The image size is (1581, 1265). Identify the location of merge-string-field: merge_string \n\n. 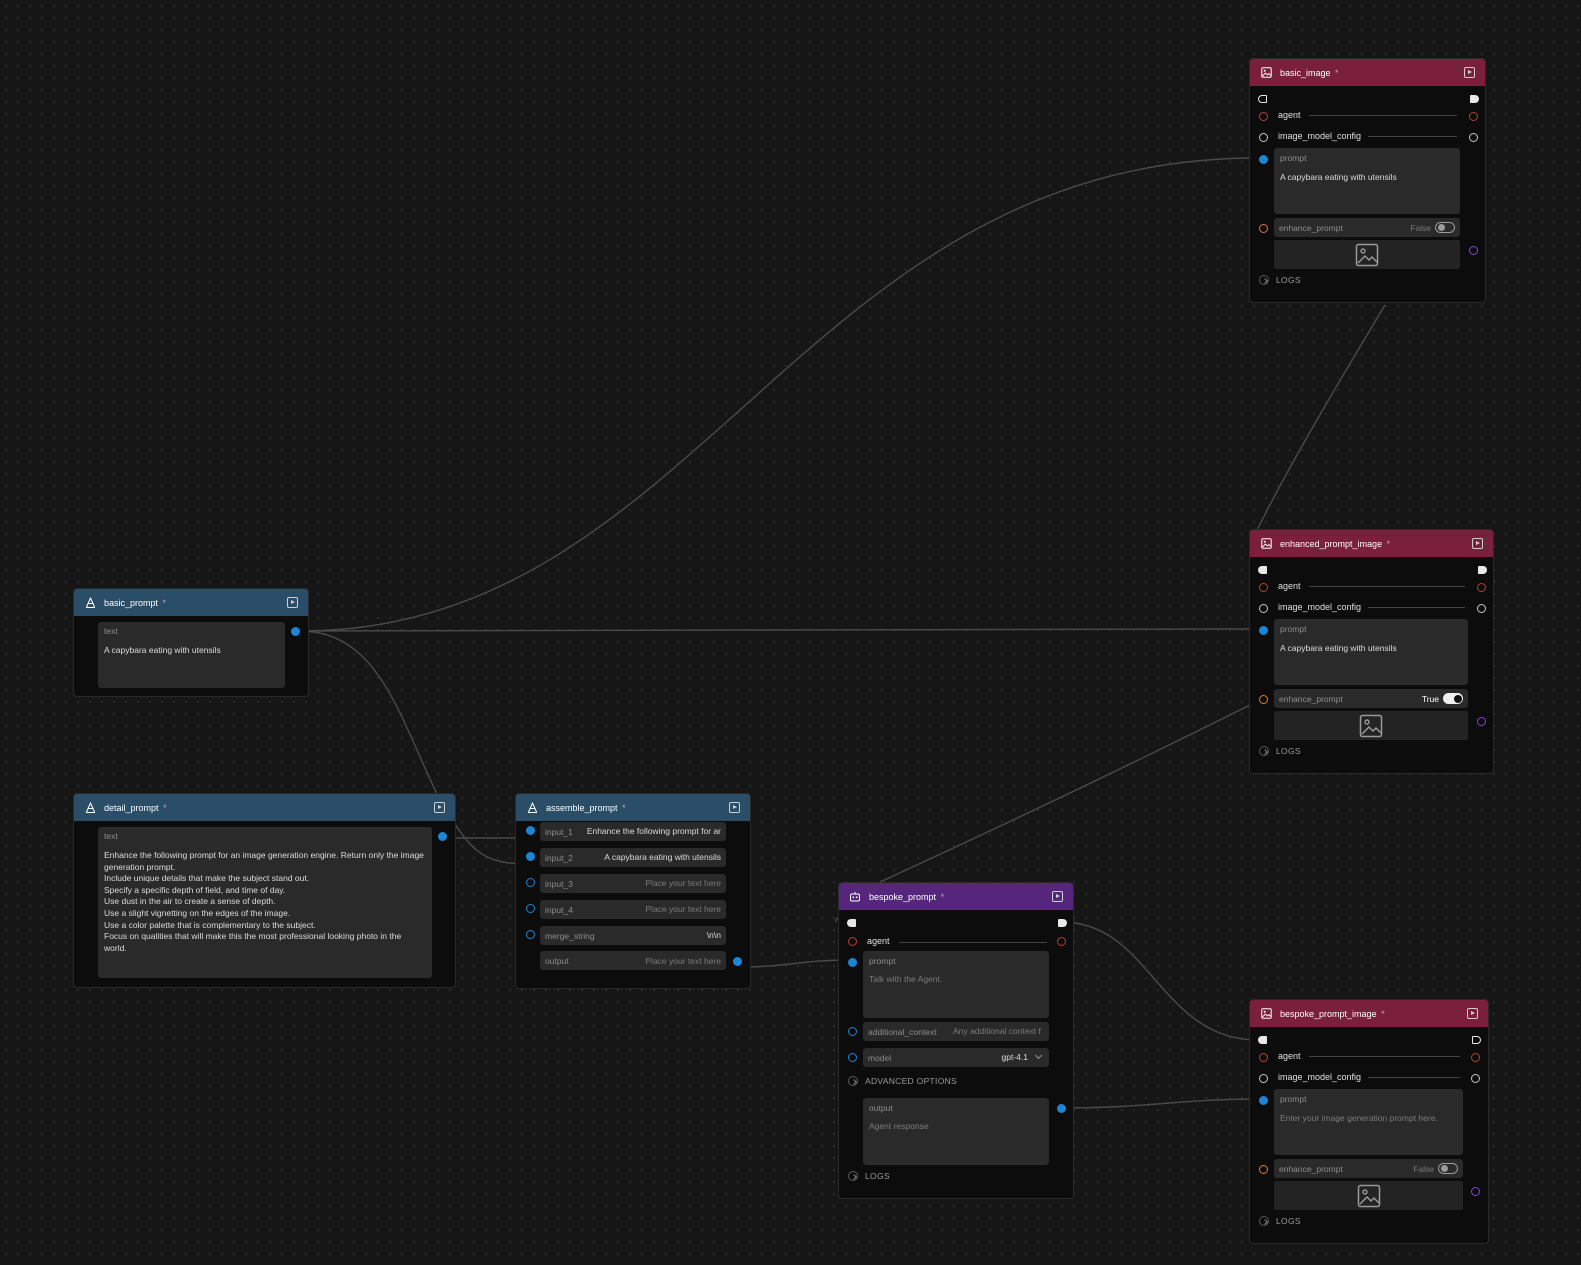
(633, 935).